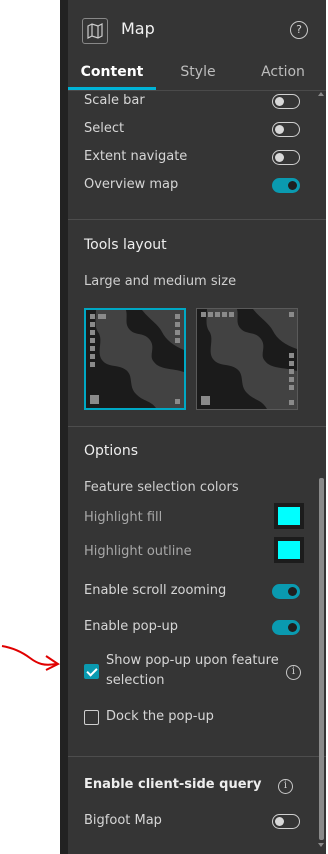 Image resolution: width=328 pixels, height=854 pixels. What do you see at coordinates (112, 72) in the screenshot?
I see `tab-content: Content` at bounding box center [112, 72].